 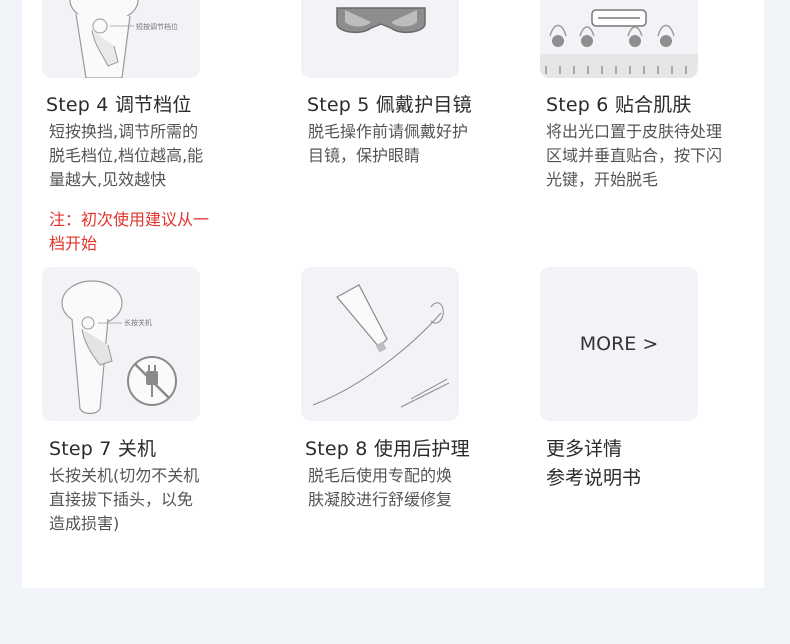 I want to click on step4-description: 短按换挡,调节所需的 脱毛档位,档位越高,能 量越大,见效越快, so click(x=139, y=156).